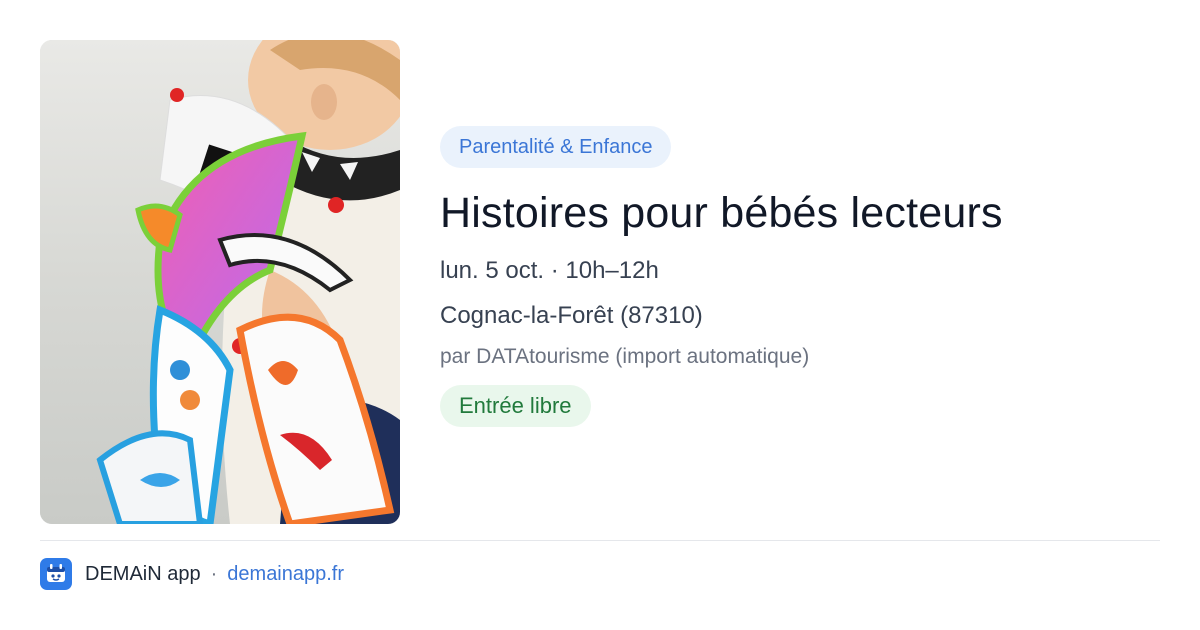 The height and width of the screenshot is (630, 1200). What do you see at coordinates (600, 540) in the screenshot?
I see `footer-divider` at bounding box center [600, 540].